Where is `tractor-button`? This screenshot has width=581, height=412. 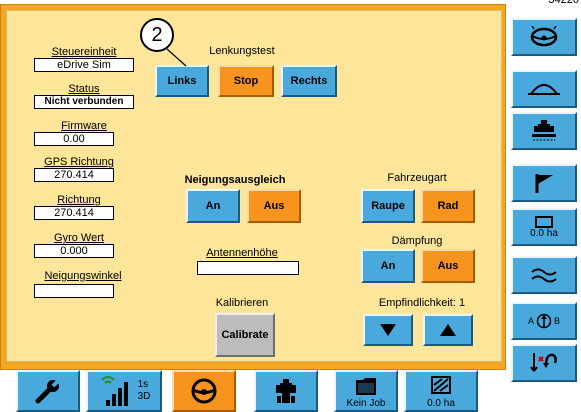
tractor-button is located at coordinates (286, 391).